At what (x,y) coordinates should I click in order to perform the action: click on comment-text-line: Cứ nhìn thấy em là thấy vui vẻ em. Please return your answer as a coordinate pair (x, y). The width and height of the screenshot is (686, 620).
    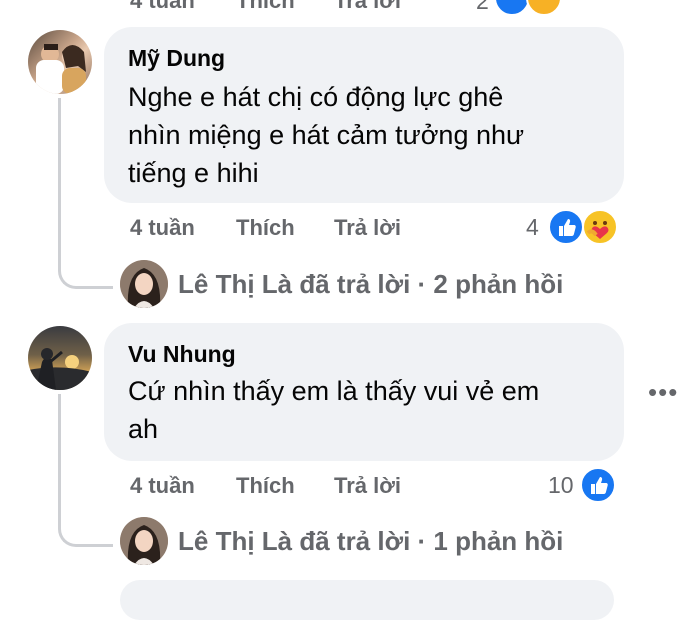
    Looking at the image, I should click on (334, 391).